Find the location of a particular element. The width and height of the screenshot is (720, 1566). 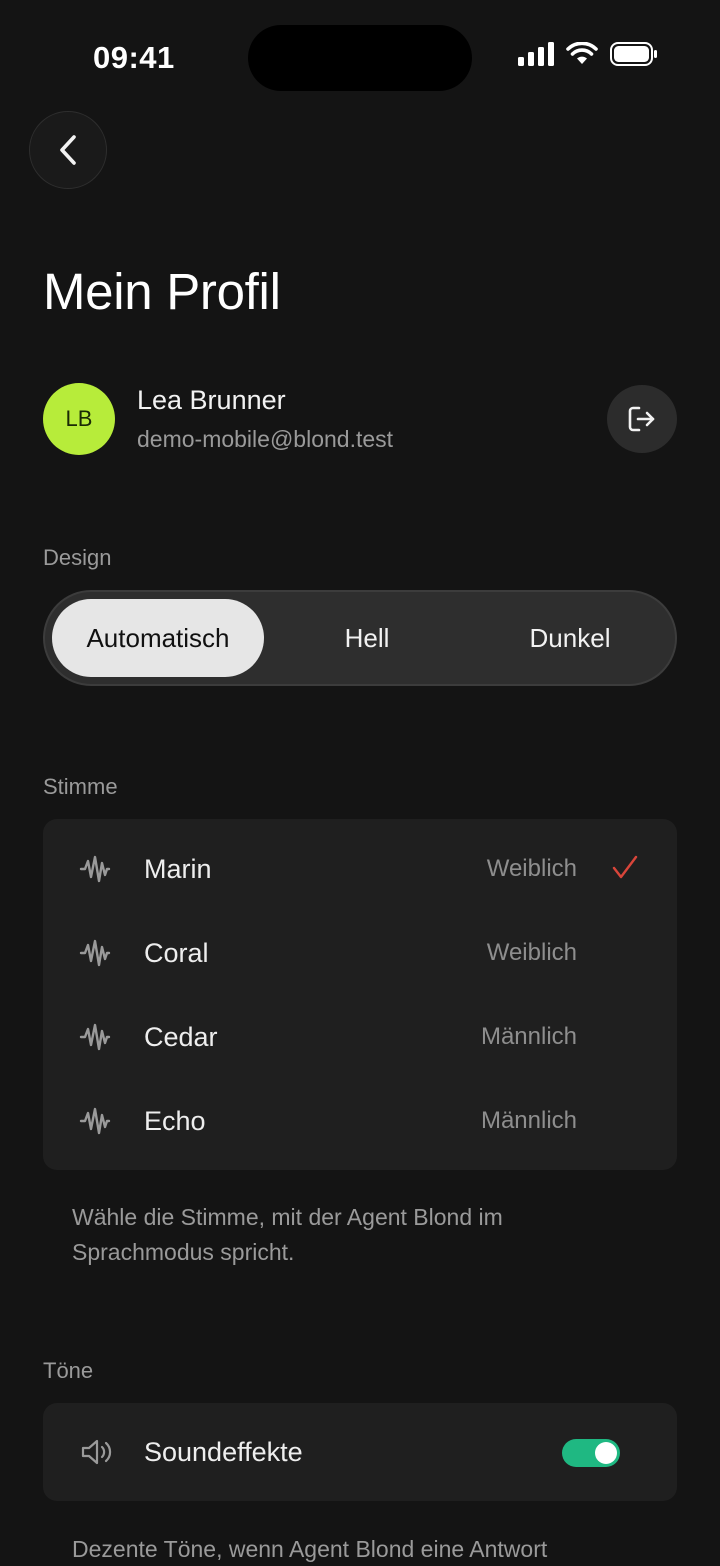

back-button is located at coordinates (68, 150).